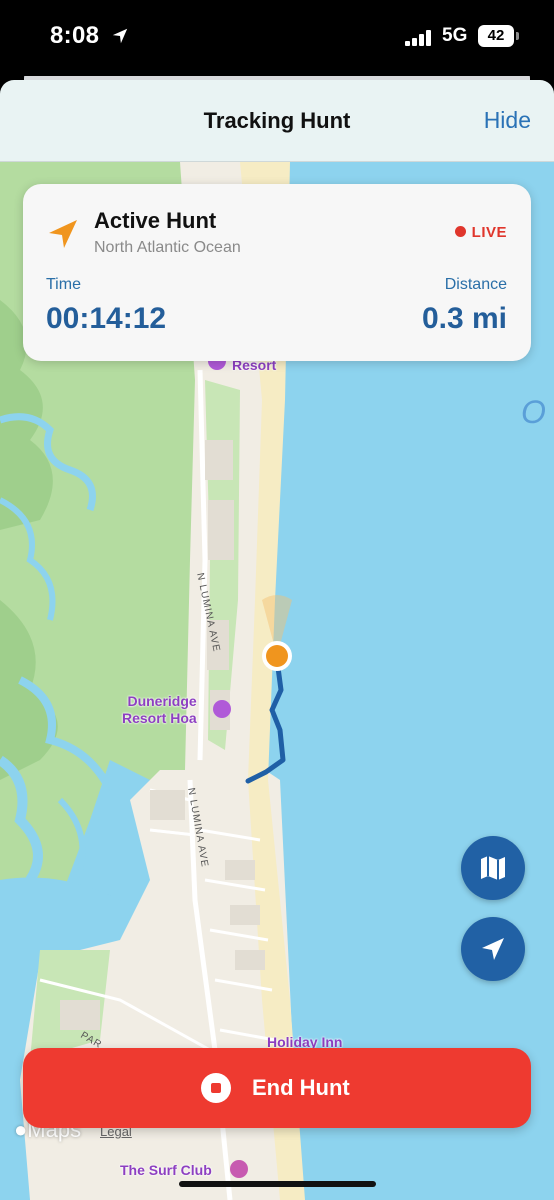 Image resolution: width=554 pixels, height=1200 pixels. Describe the element at coordinates (301, 1087) in the screenshot. I see `end-hunt-label: End Hunt` at that location.